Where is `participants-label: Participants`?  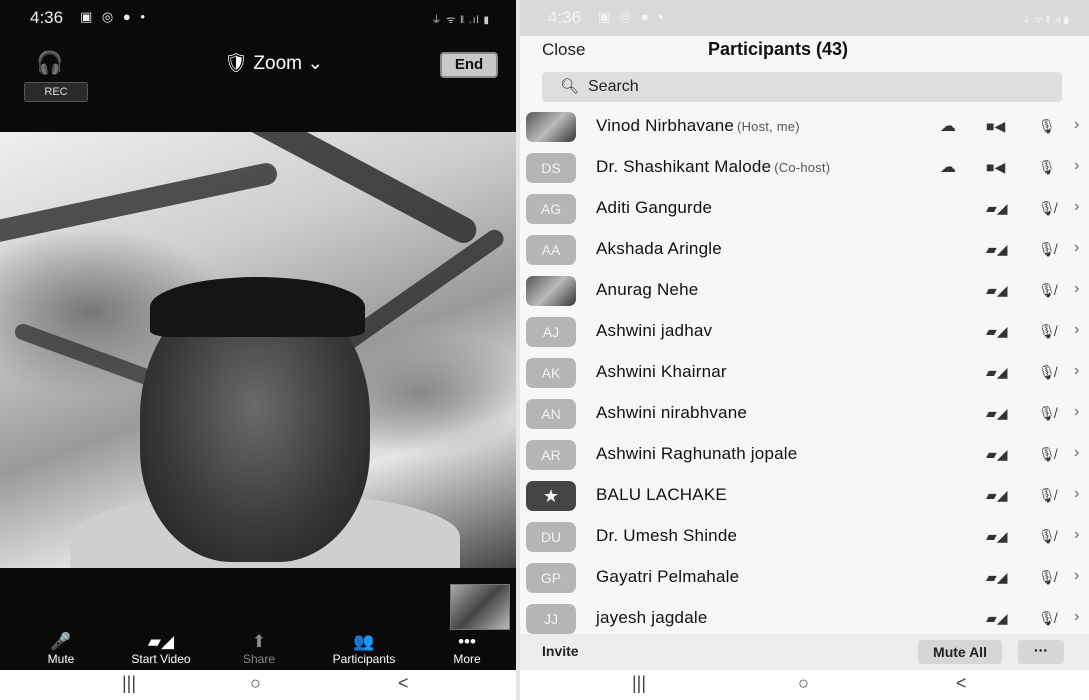 participants-label: Participants is located at coordinates (364, 659).